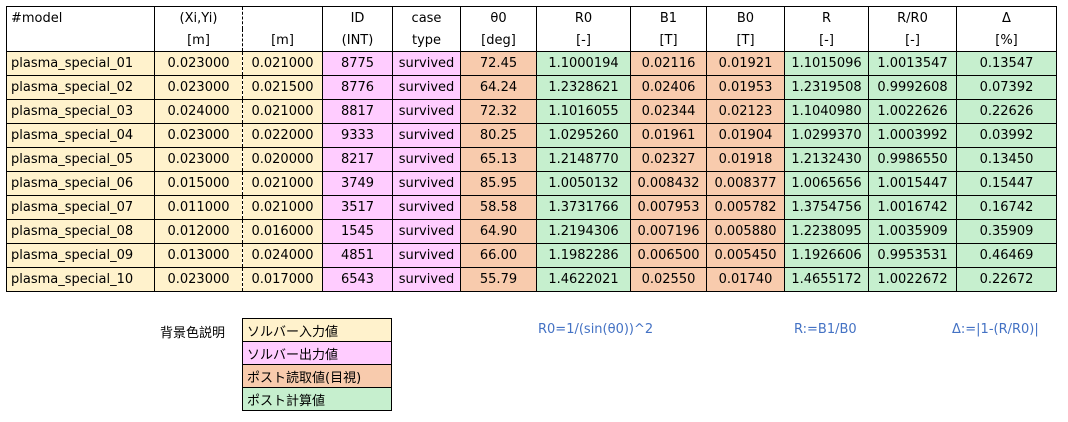 Image resolution: width=1068 pixels, height=422 pixels. I want to click on delta-cell: 0.15447, so click(1006, 183).